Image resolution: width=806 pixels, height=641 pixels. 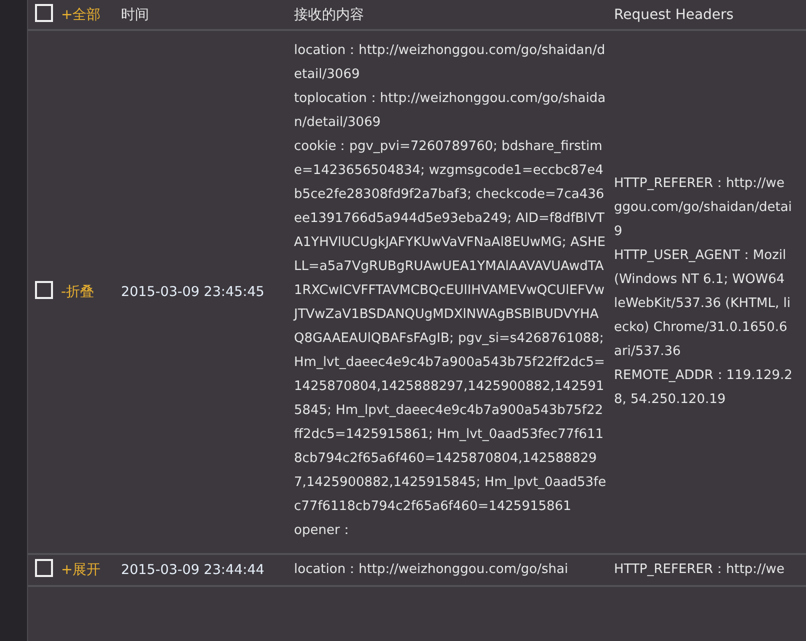 I want to click on column-header: 接收的内容, so click(x=329, y=14).